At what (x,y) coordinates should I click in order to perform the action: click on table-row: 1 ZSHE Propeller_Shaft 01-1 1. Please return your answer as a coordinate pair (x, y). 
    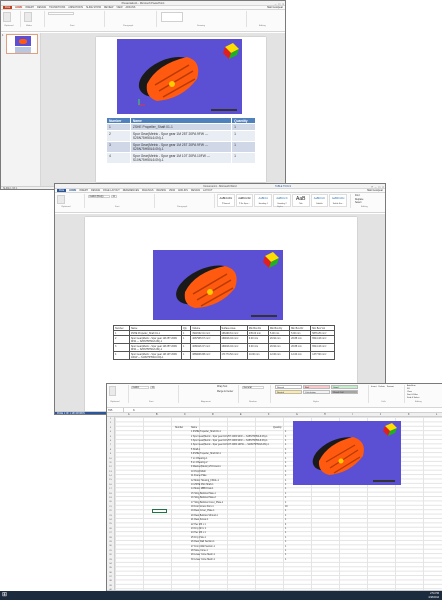
    Looking at the image, I should click on (181, 127).